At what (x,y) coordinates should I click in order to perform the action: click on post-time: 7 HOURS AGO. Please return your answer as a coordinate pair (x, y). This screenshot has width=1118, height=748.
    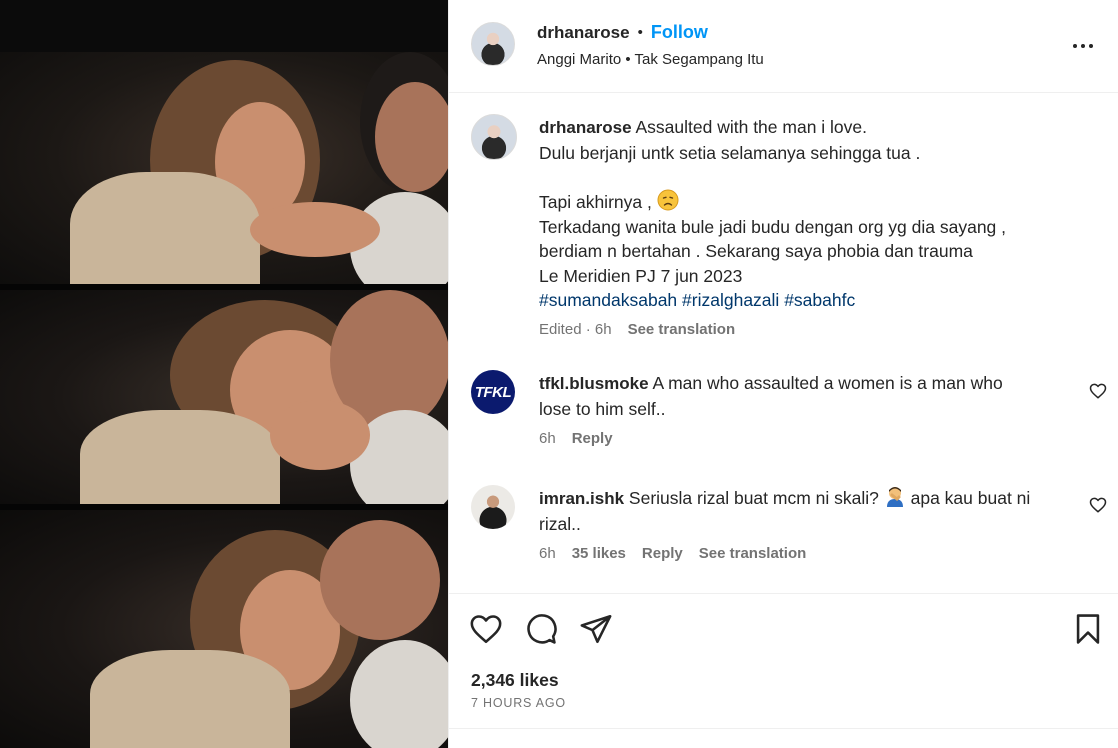
    Looking at the image, I should click on (518, 703).